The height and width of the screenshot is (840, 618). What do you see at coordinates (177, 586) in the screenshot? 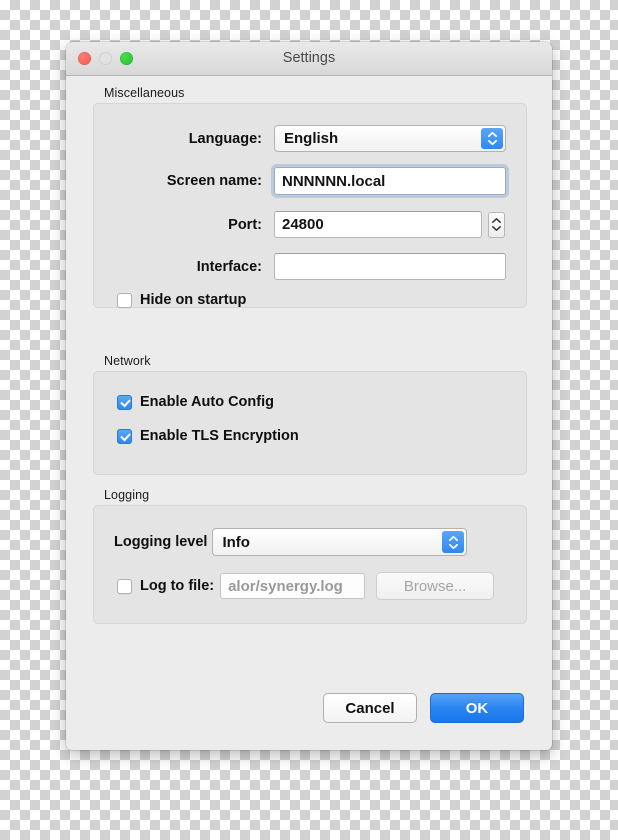
I see `log-to-file-label: Log to file:` at bounding box center [177, 586].